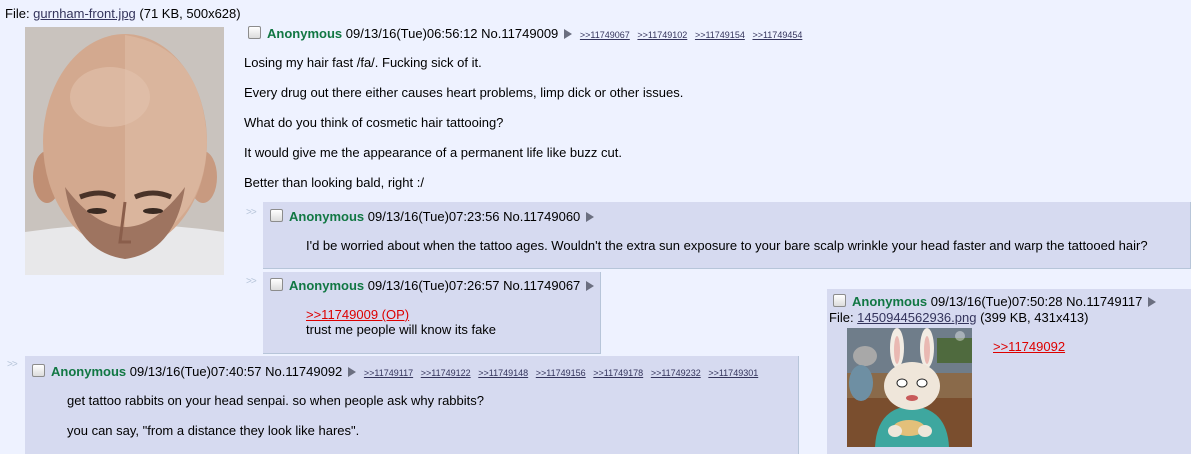 The width and height of the screenshot is (1191, 454). Describe the element at coordinates (733, 373) in the screenshot. I see `reply-backlink: >>11749301` at that location.